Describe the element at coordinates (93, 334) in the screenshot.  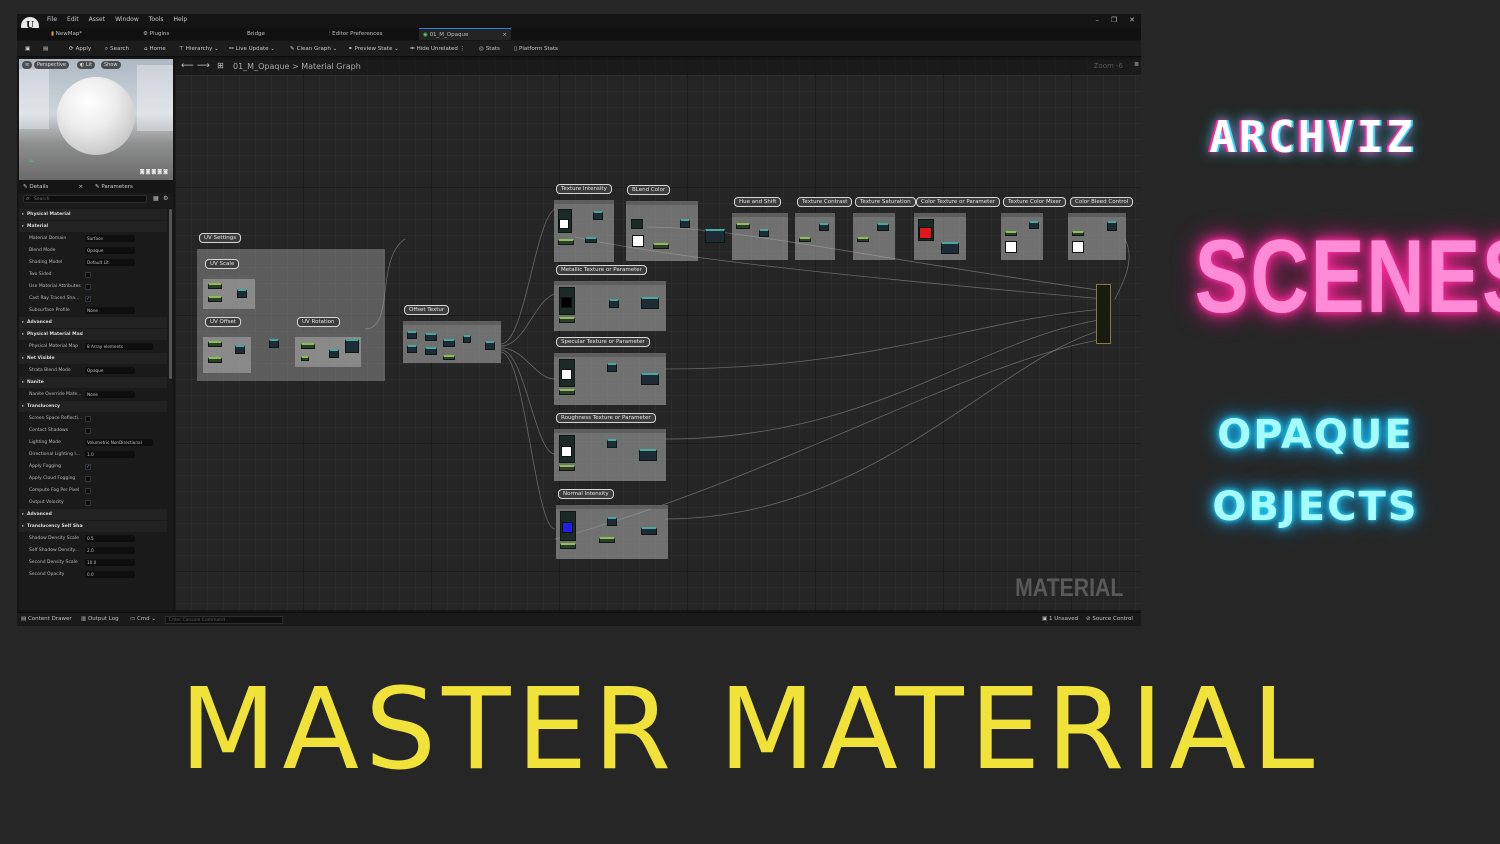
I see `details-section-header: ▸ Physical Material Mask` at that location.